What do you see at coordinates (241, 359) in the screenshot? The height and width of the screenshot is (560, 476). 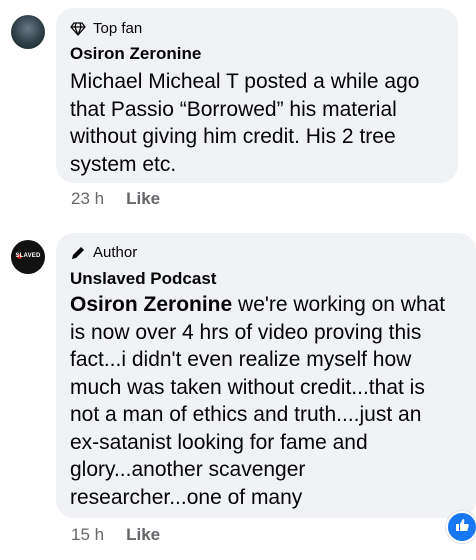 I see `comment-line: fact...i didn't even realize myself how` at bounding box center [241, 359].